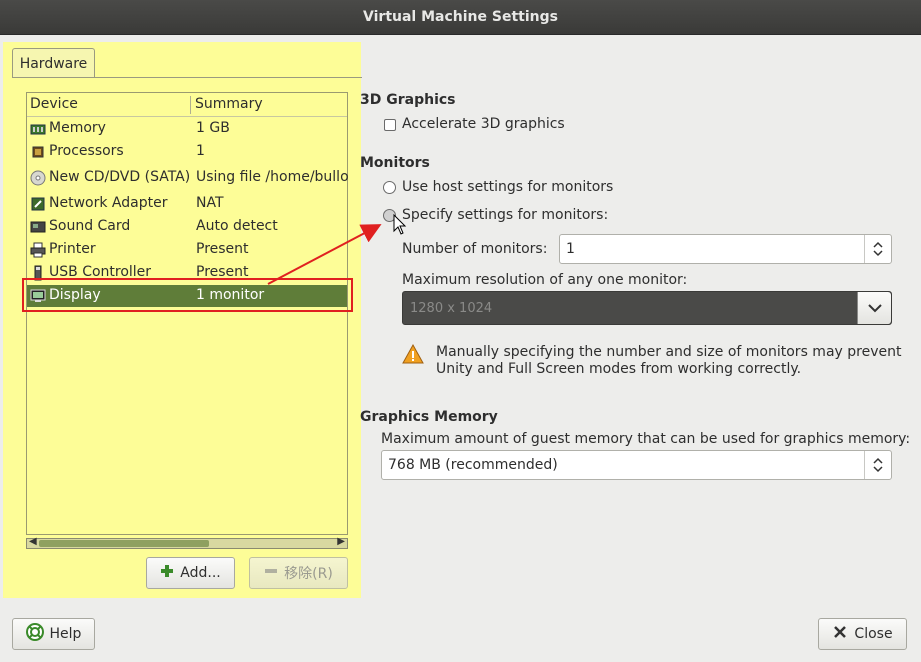  Describe the element at coordinates (200, 151) in the screenshot. I see `device-summary: 1` at that location.